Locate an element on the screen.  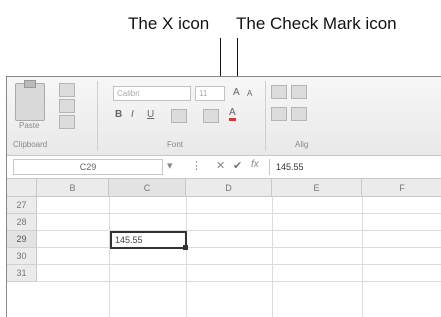
column-header-d: D is located at coordinates (229, 188).